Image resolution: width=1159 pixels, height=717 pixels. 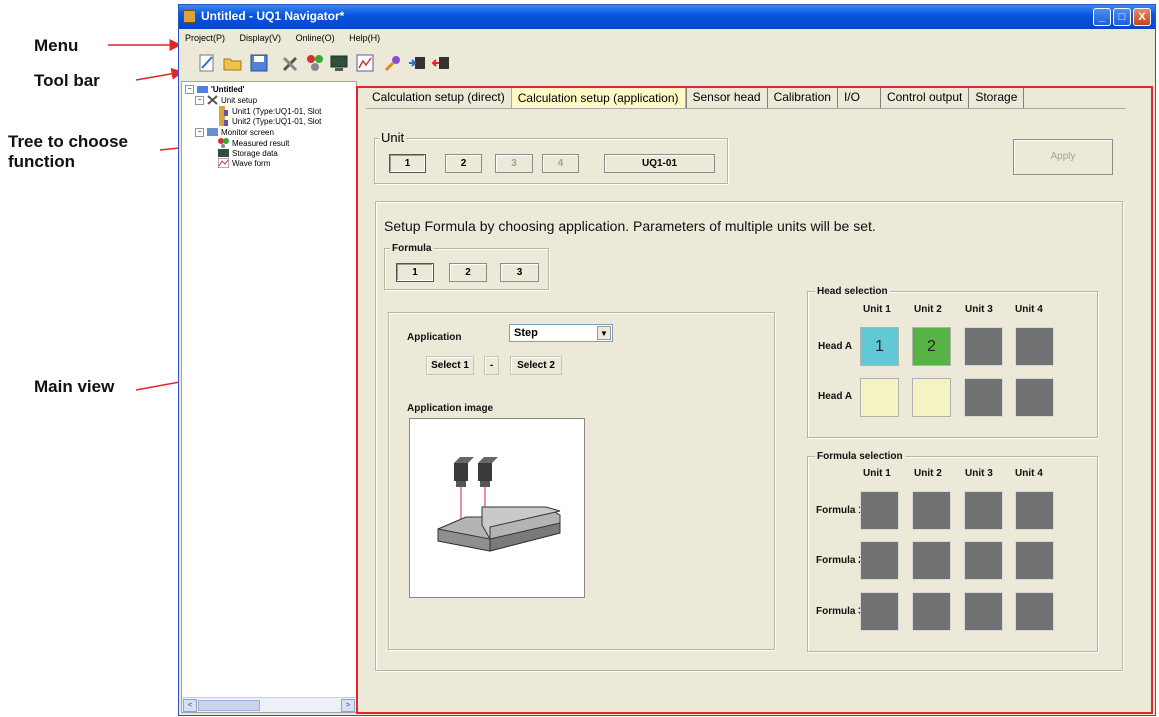 I want to click on tree-unit-setup: − Unit setup, so click(x=226, y=100).